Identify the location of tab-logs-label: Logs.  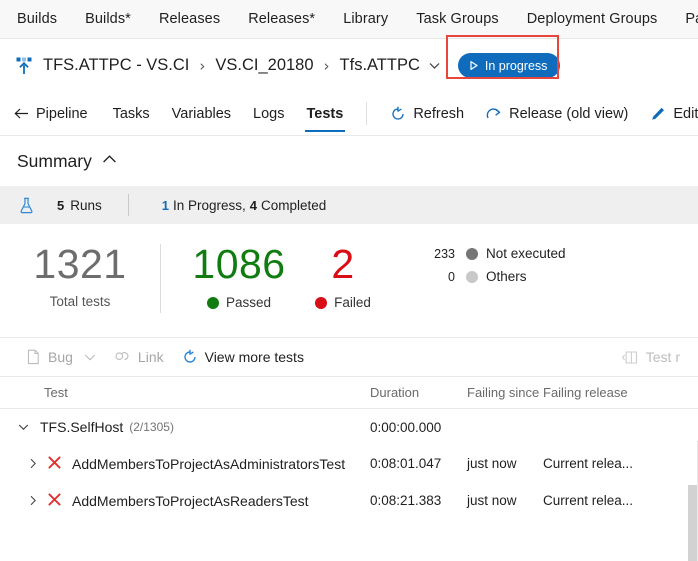
(269, 113).